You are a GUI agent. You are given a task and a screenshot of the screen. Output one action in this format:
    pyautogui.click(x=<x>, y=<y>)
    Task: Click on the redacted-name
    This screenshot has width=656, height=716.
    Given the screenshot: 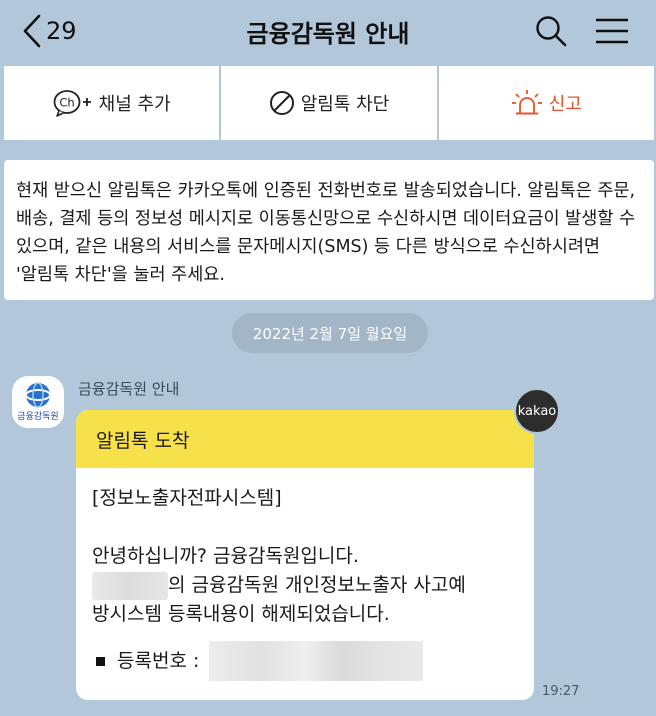 What is the action you would take?
    pyautogui.click(x=130, y=585)
    